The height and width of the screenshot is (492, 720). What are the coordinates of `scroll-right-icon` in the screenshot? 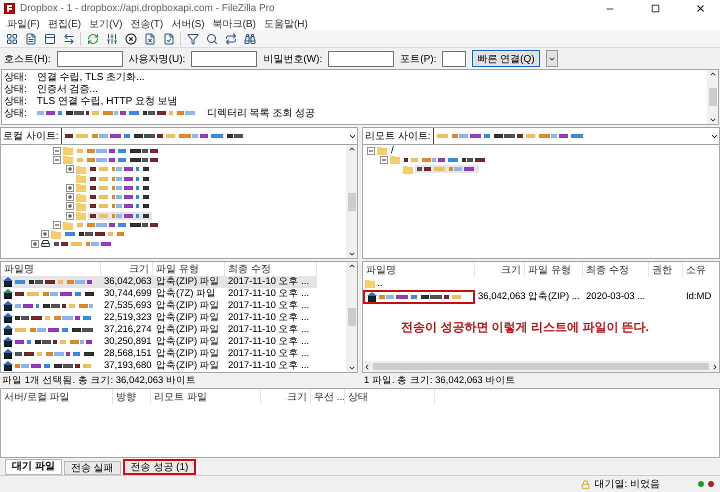 It's located at (715, 366).